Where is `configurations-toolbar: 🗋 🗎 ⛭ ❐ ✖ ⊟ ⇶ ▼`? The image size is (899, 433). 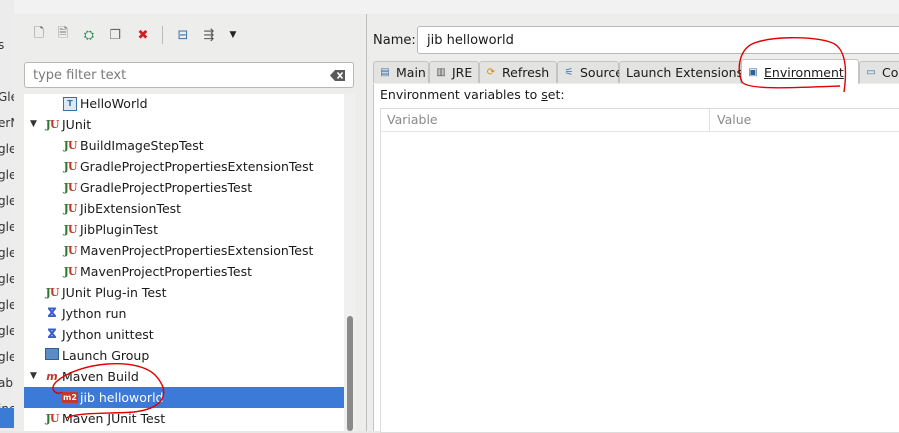 configurations-toolbar: 🗋 🗎 ⛭ ❐ ✖ ⊟ ⇶ ▼ is located at coordinates (190, 35).